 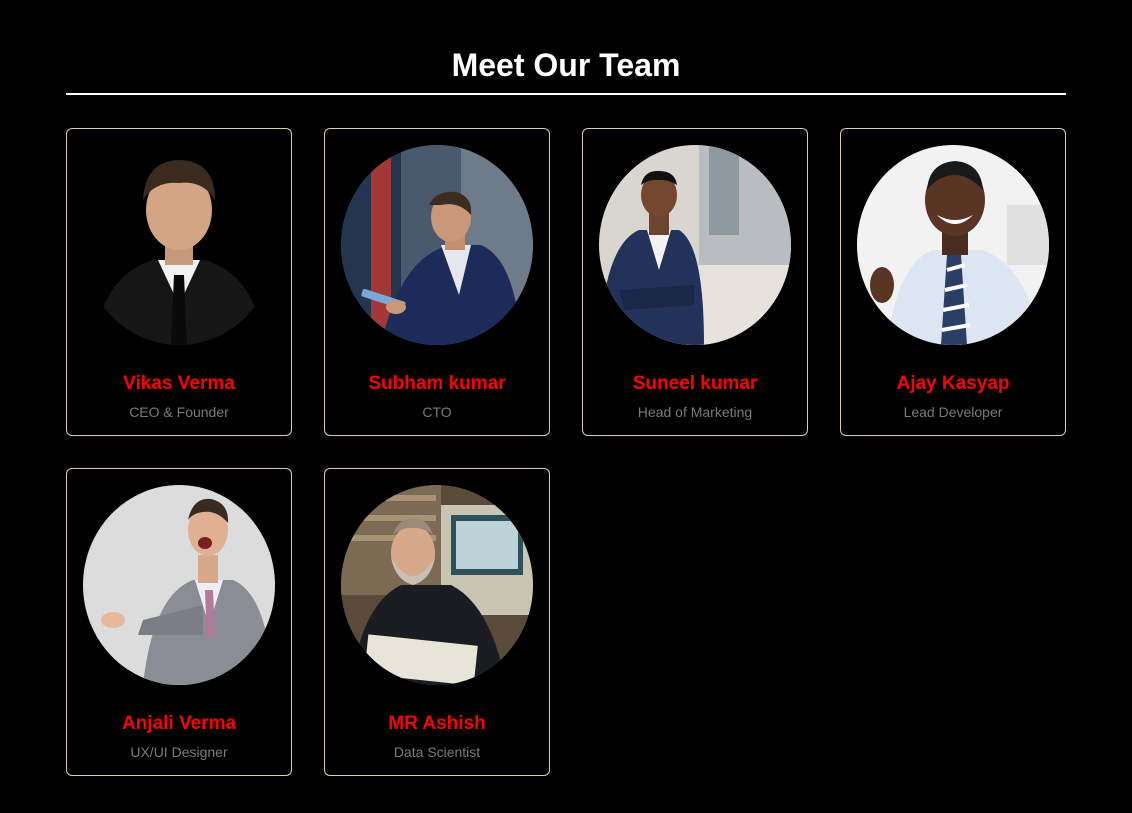 I want to click on member-name: Suneel kumar, so click(x=695, y=383).